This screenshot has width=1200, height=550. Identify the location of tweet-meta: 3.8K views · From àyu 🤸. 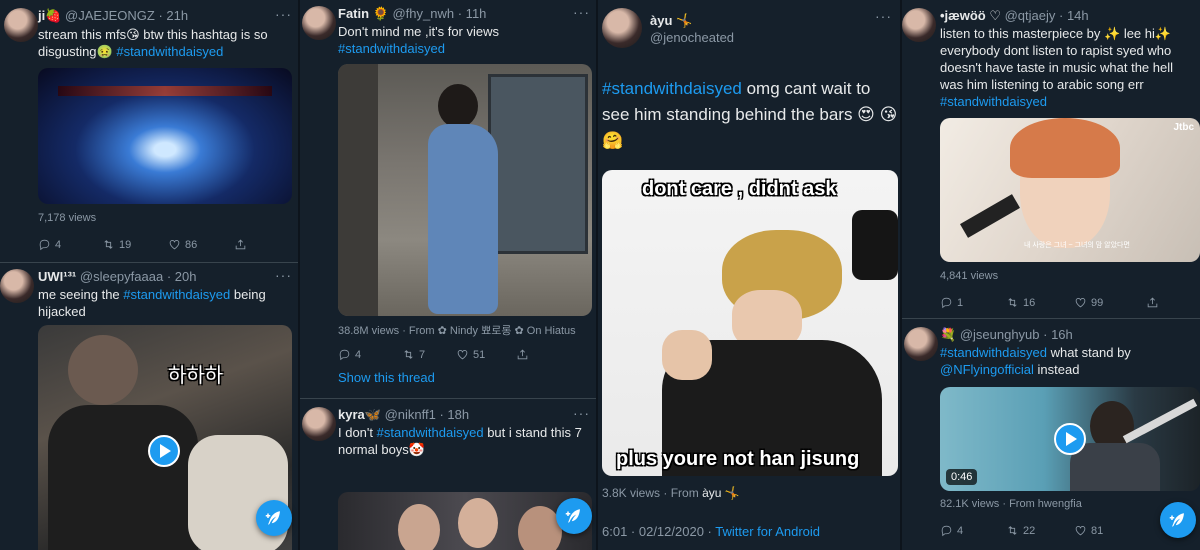
(671, 493).